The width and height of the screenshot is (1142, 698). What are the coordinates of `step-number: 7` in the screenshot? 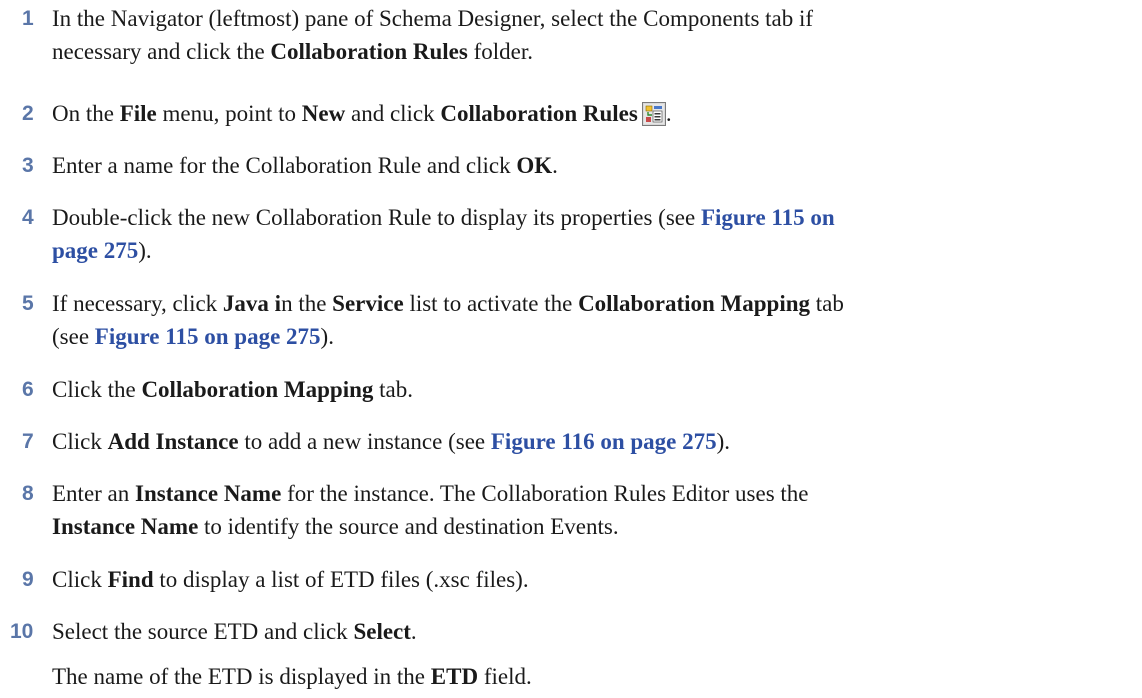 It's located at (28, 441).